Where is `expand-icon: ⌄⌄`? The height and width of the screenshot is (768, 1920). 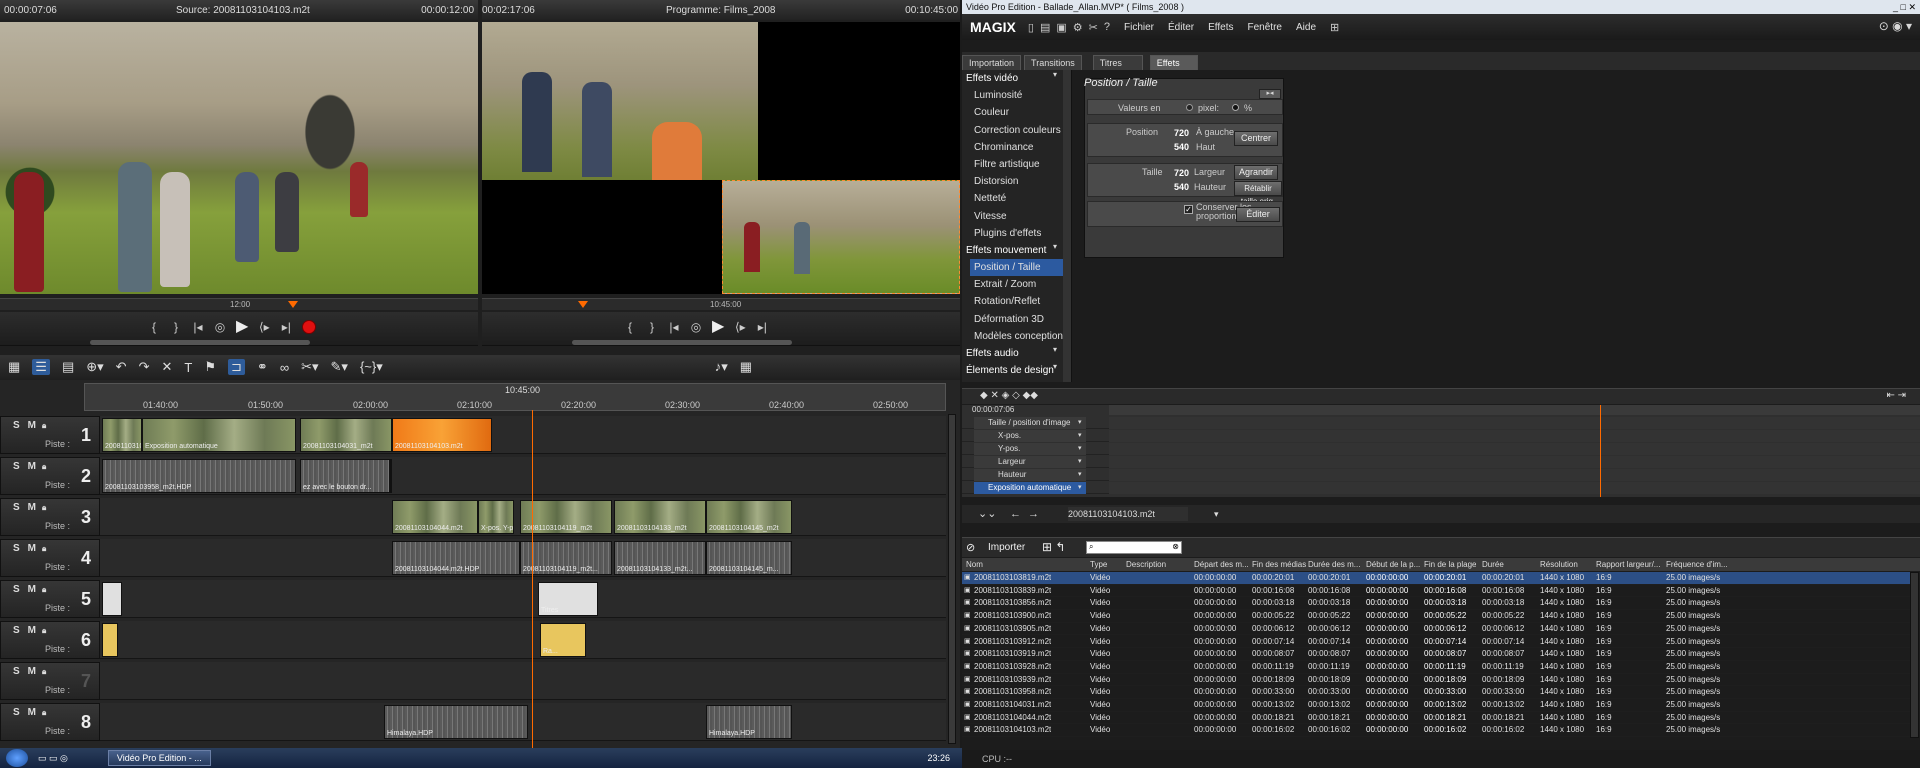
expand-icon: ⌄⌄ is located at coordinates (987, 514).